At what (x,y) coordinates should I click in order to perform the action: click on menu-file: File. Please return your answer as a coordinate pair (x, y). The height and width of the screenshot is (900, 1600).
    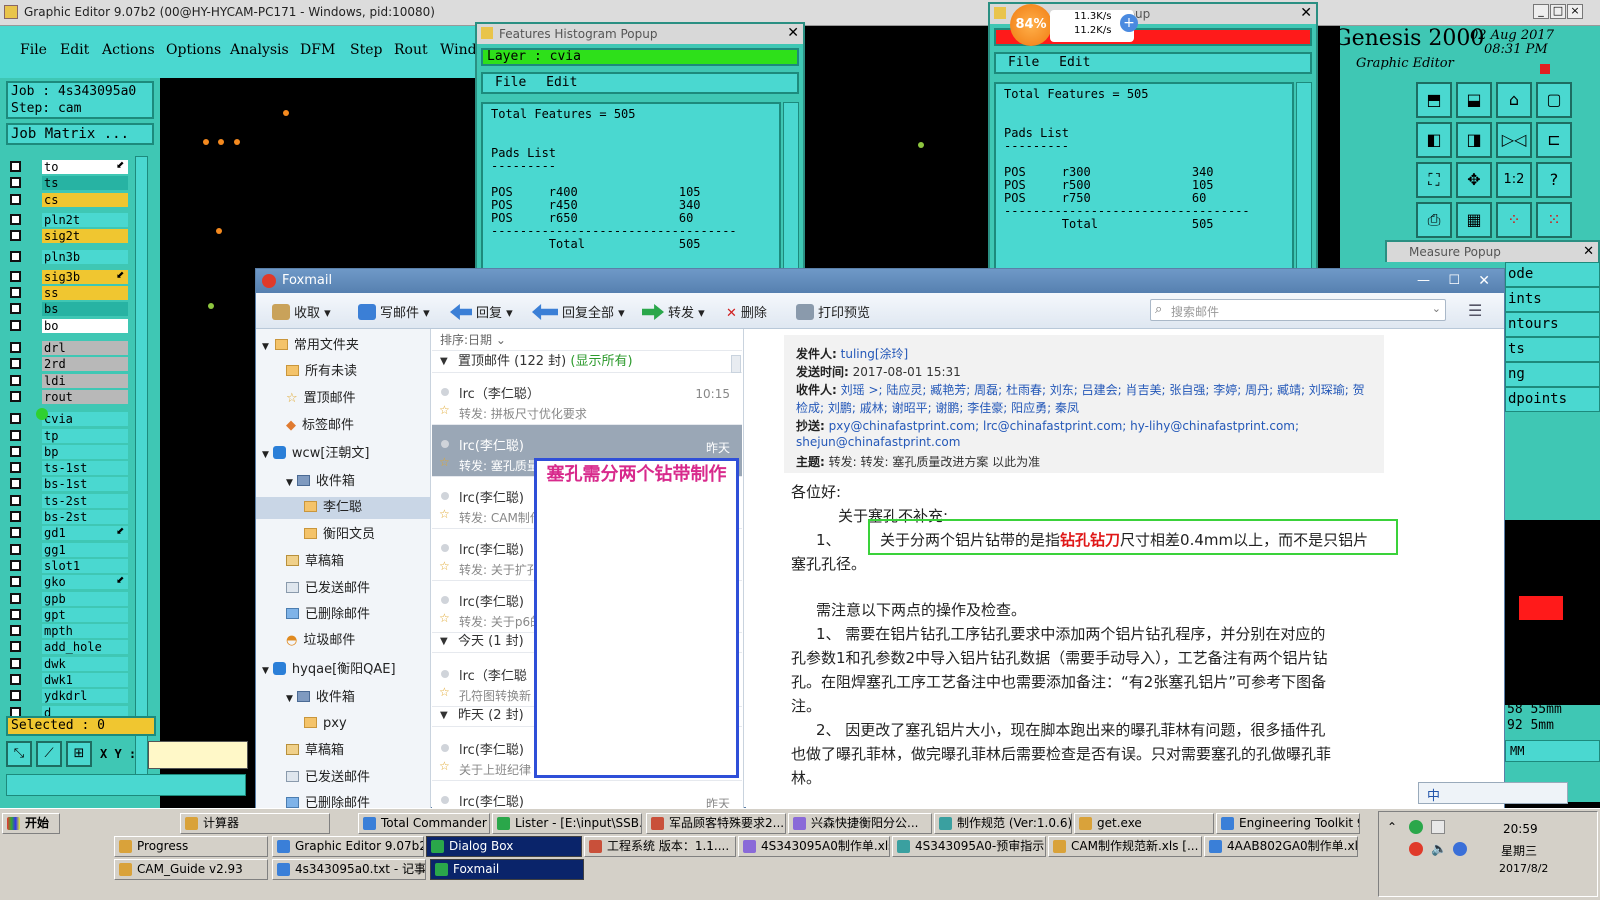
    Looking at the image, I should click on (33, 50).